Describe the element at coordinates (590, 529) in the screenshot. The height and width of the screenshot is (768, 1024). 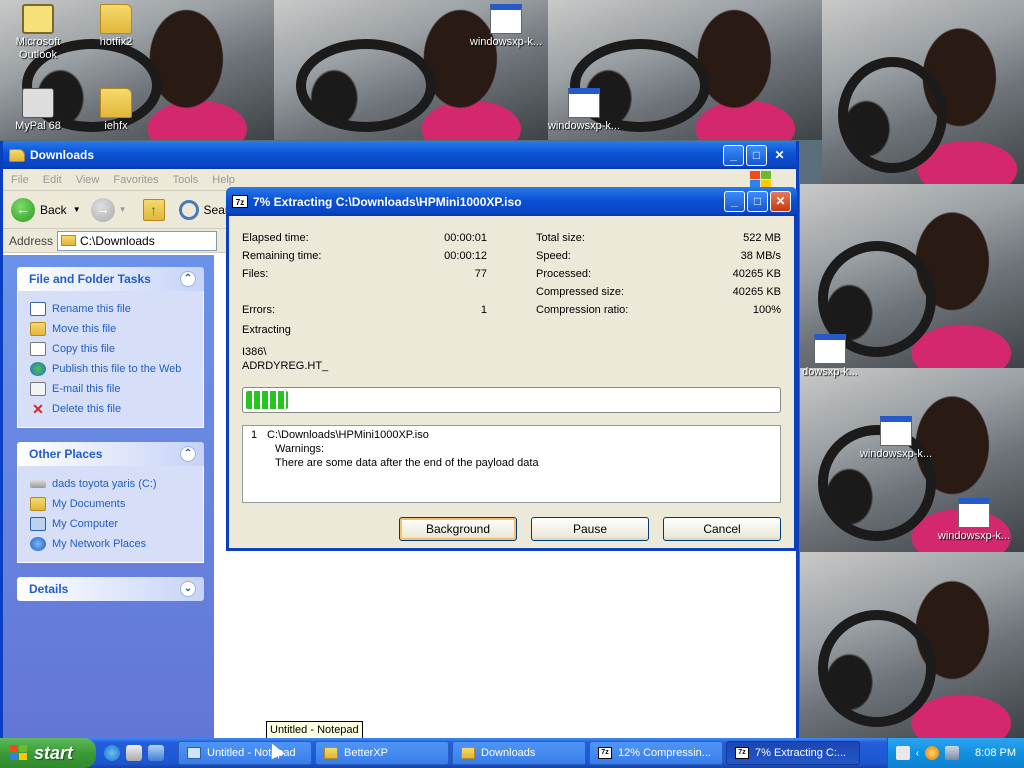
I see `pause-button: Pause` at that location.